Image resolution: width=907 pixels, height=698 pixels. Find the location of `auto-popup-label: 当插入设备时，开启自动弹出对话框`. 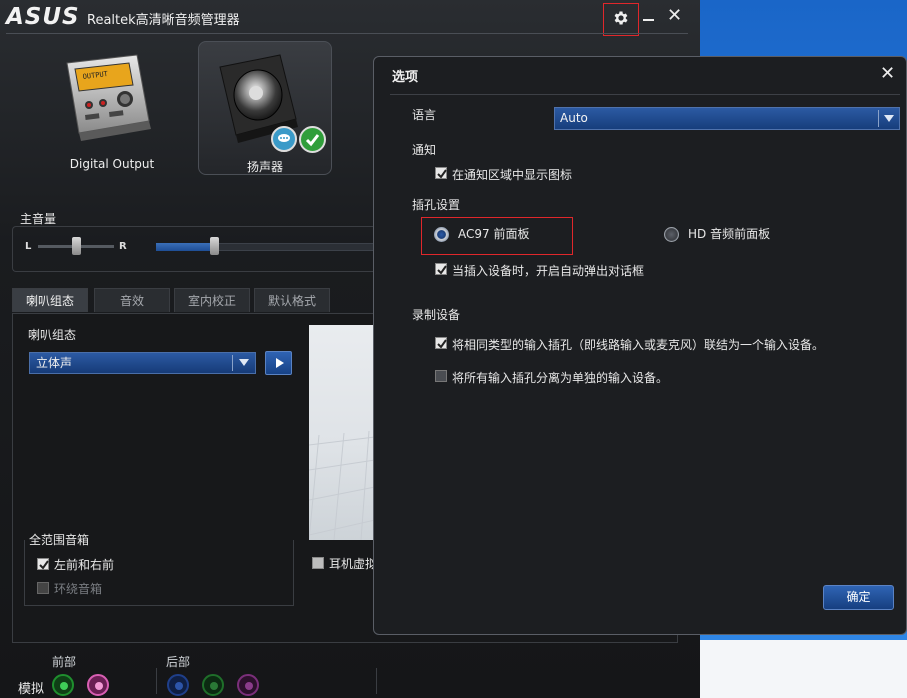

auto-popup-label: 当插入设备时，开启自动弹出对话框 is located at coordinates (548, 271).